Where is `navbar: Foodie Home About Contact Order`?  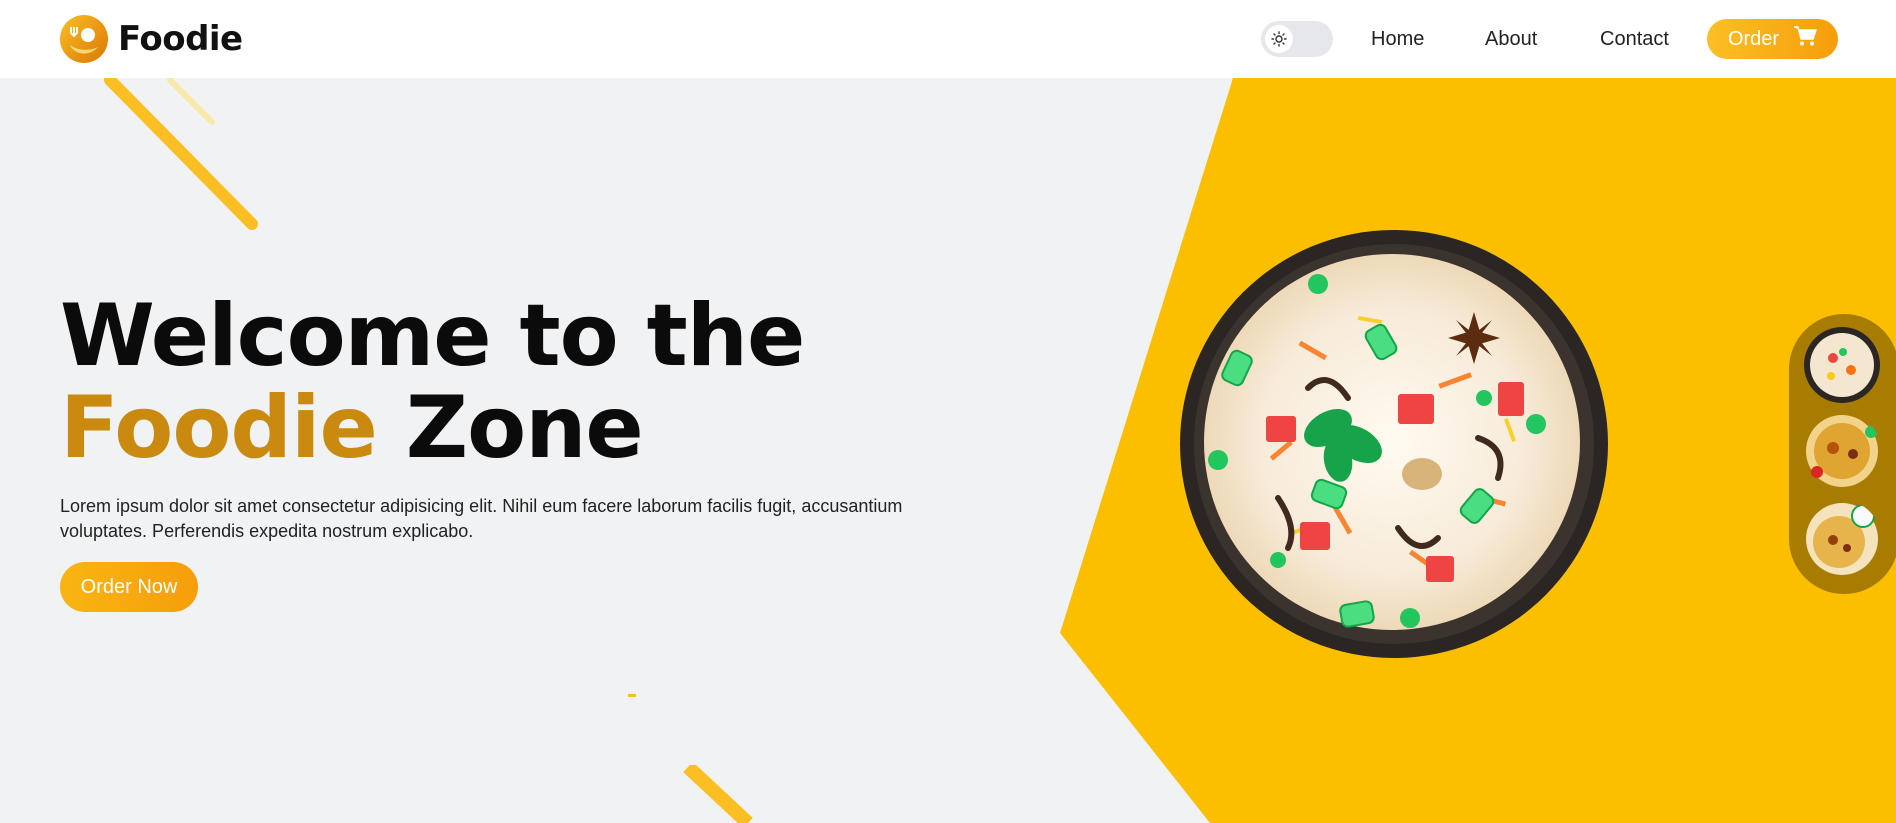 navbar: Foodie Home About Contact Order is located at coordinates (948, 39).